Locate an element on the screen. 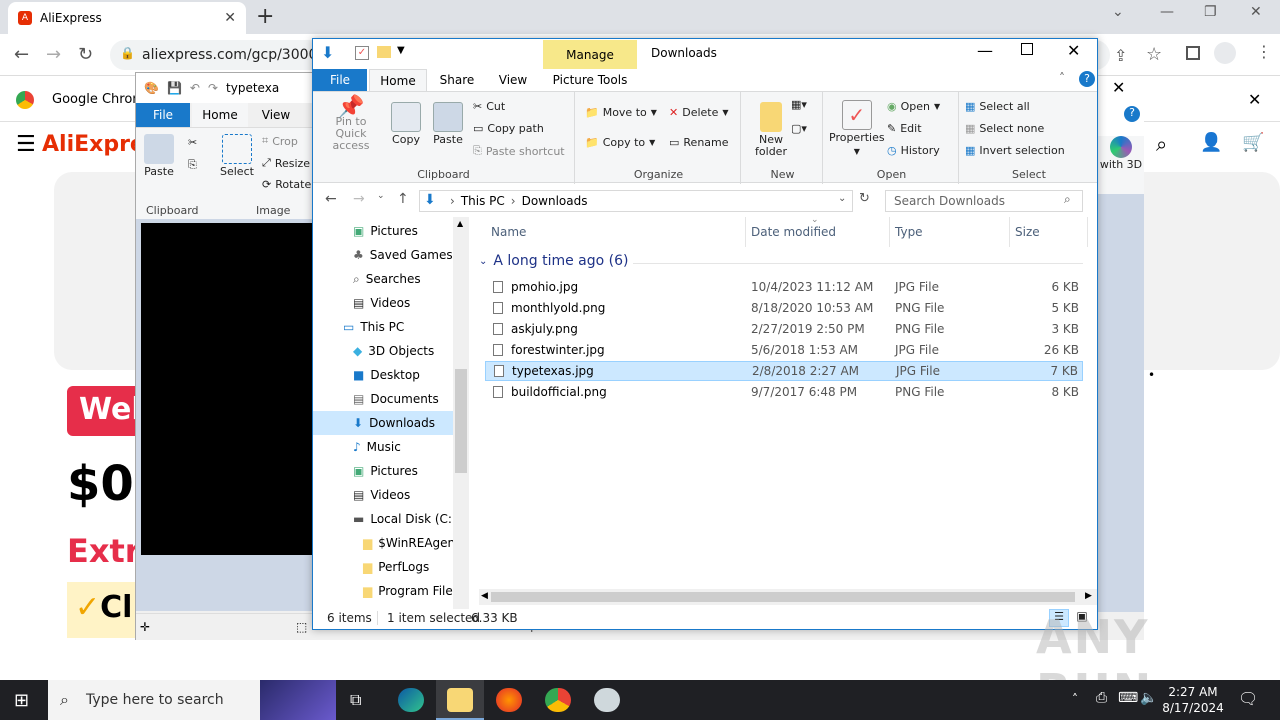 The image size is (1280, 720). qa-dropdown-icon: ▼ is located at coordinates (401, 50).